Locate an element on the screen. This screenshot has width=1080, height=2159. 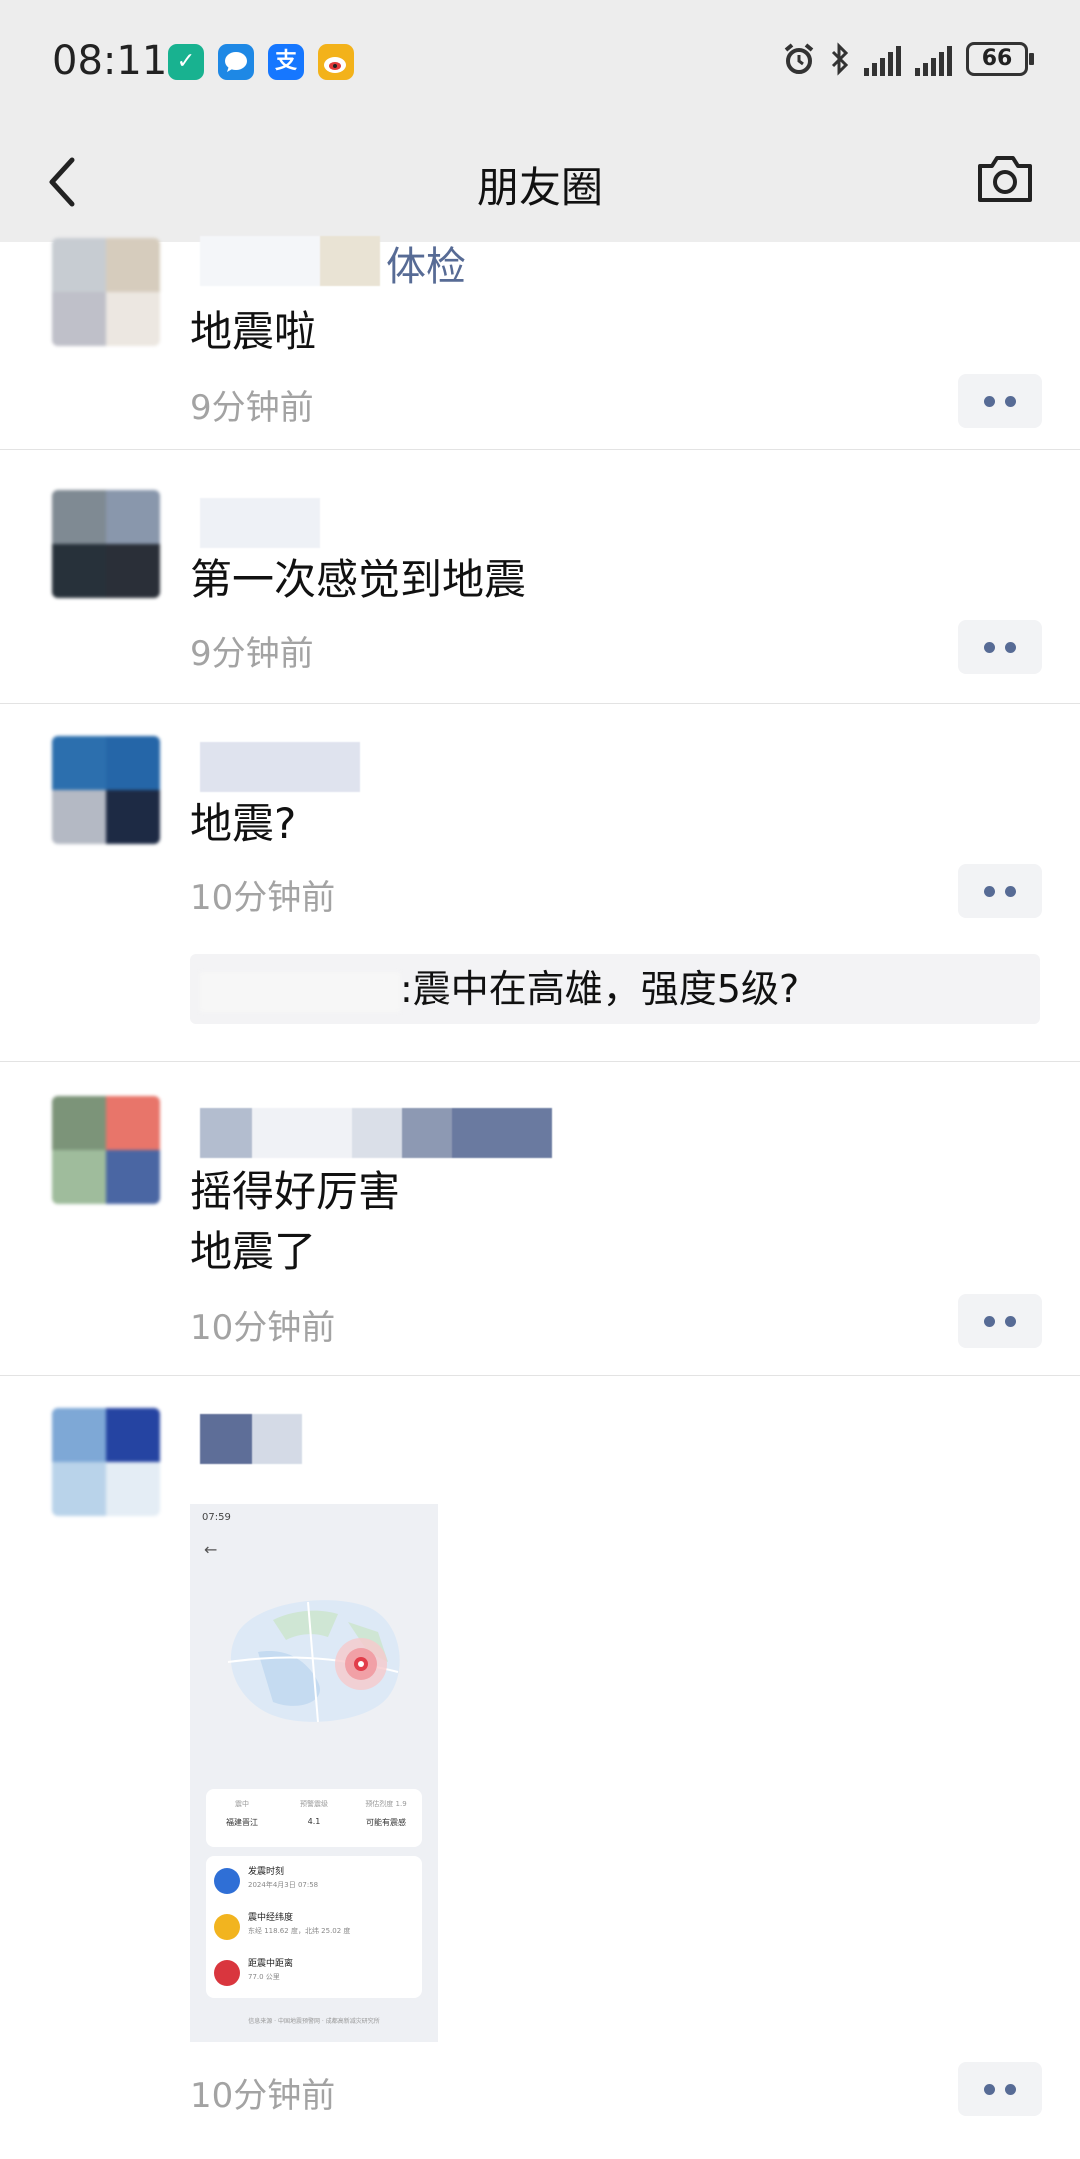
camera-button is located at coordinates (1005, 178).